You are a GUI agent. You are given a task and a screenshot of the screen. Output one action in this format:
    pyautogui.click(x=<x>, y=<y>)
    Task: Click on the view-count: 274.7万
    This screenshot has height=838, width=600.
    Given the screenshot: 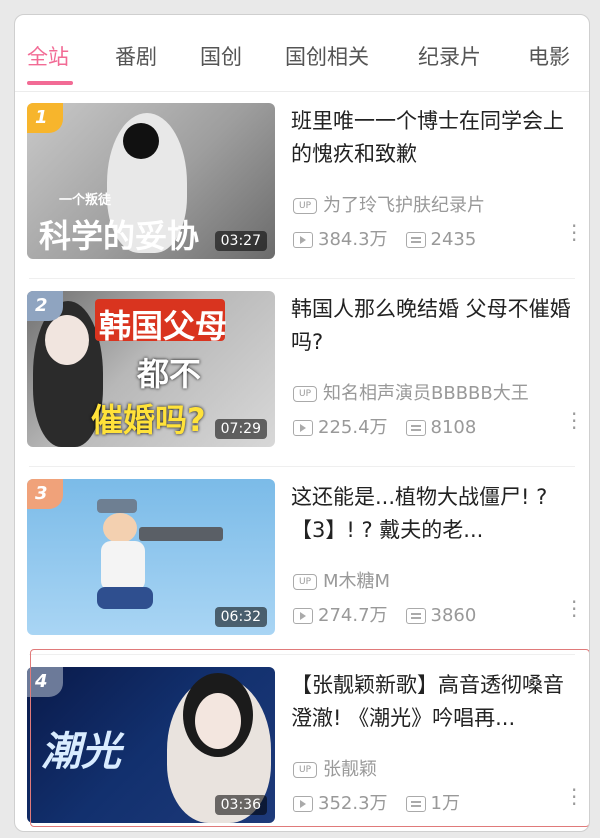 What is the action you would take?
    pyautogui.click(x=353, y=615)
    